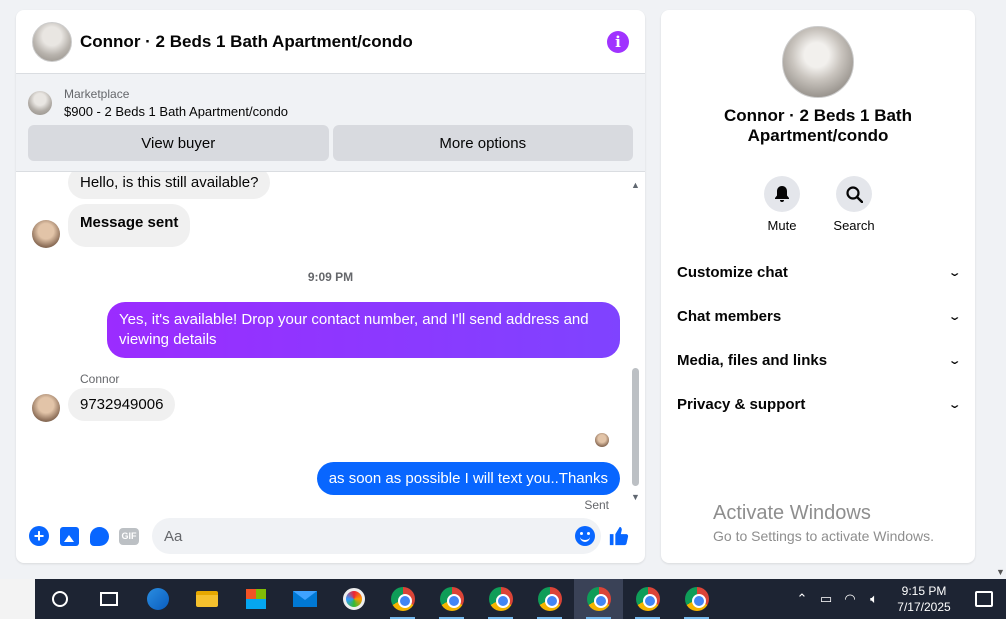  Describe the element at coordinates (635, 341) in the screenshot. I see `message-scrollbar: ▲ ▼` at that location.